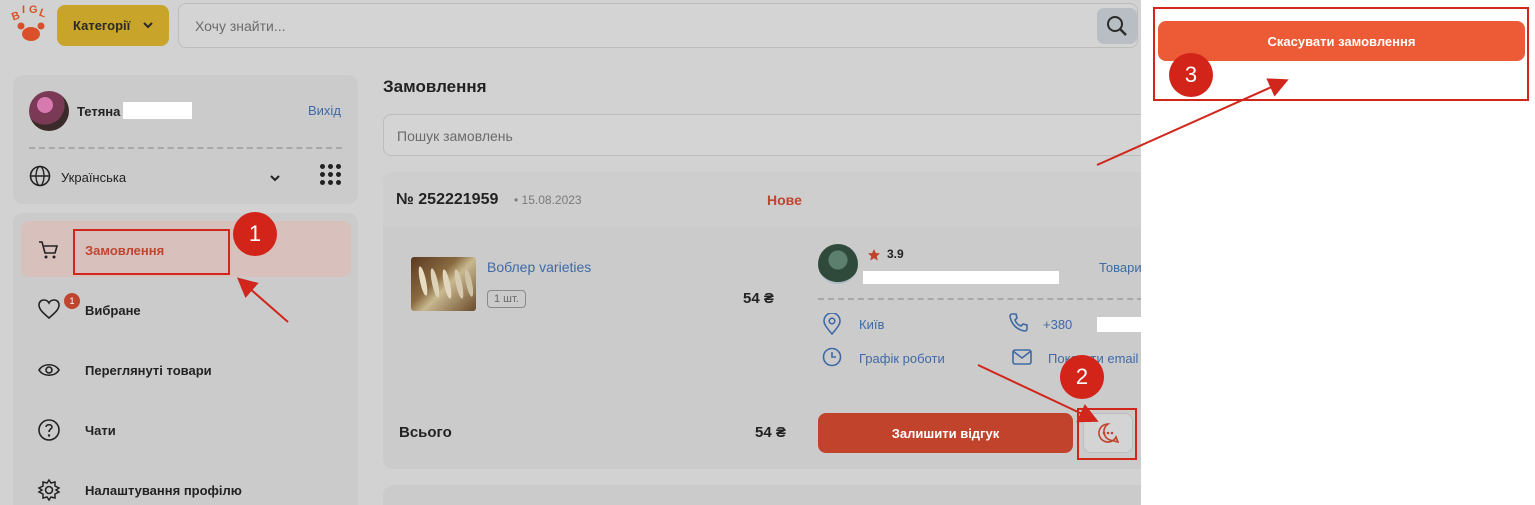 The height and width of the screenshot is (505, 1535). Describe the element at coordinates (255, 234) in the screenshot. I see `annotation-number-1: 1` at that location.